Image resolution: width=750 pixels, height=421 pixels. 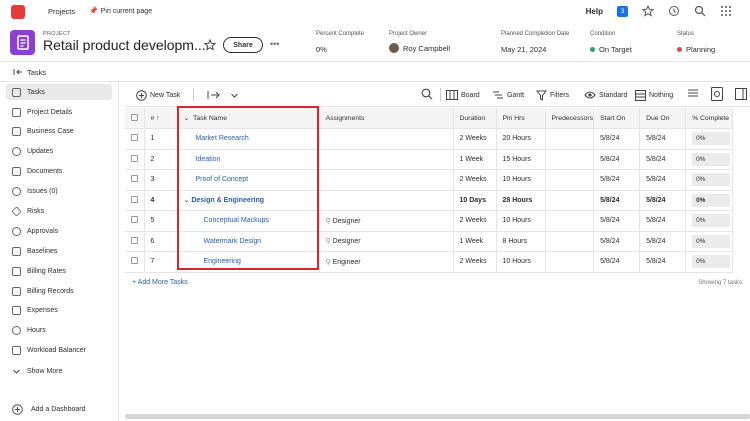 I want to click on board-view-button: Board, so click(x=463, y=95).